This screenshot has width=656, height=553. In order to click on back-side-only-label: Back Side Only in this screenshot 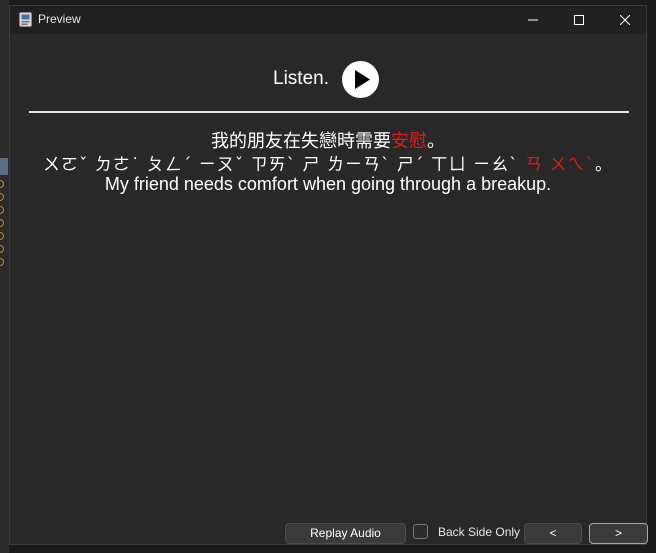, I will do `click(479, 532)`.